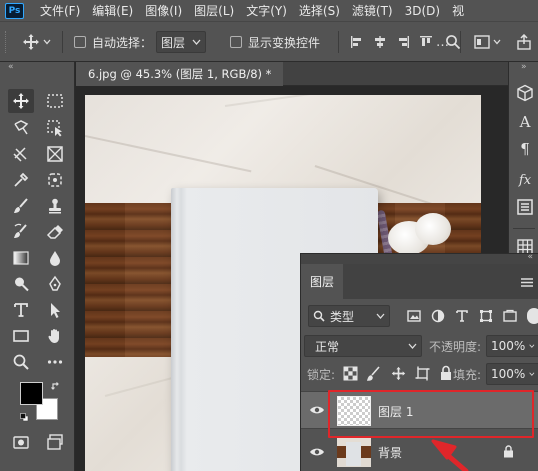  I want to click on collapse-toolbar-icon: «, so click(11, 67).